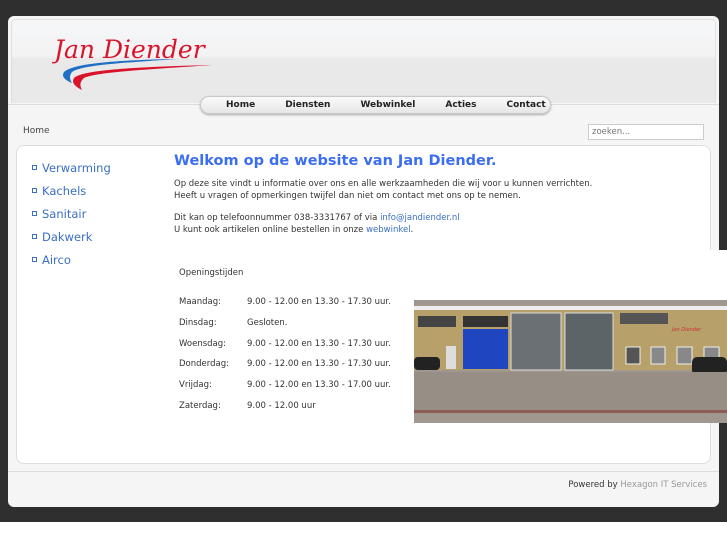  Describe the element at coordinates (570, 336) in the screenshot. I see `building-photo: Jan Diender` at that location.